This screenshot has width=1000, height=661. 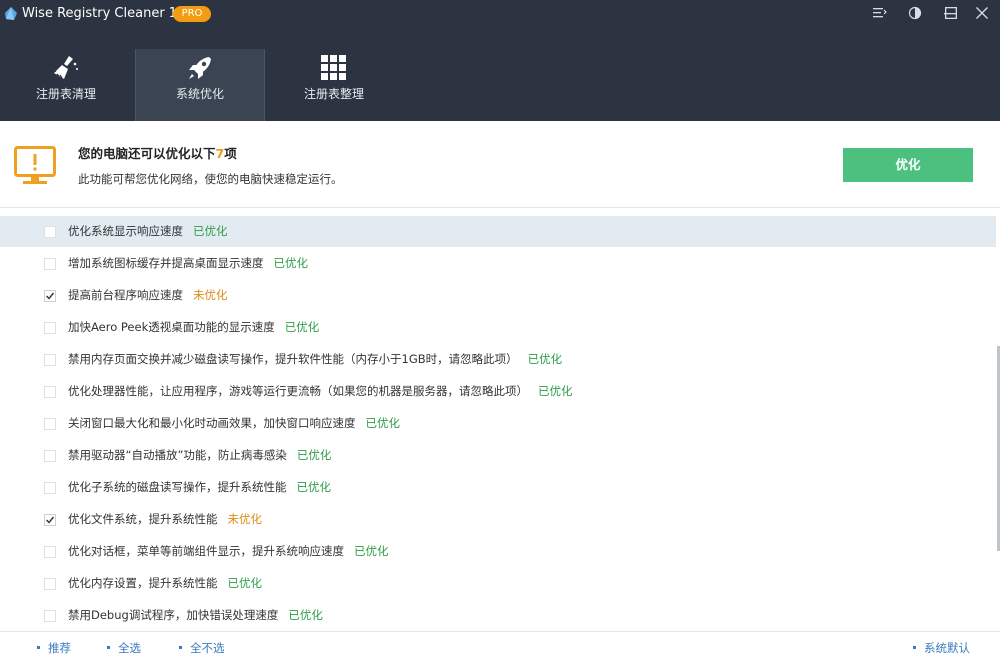 I want to click on item-label-group: 提高前台程序响应速度 未优化, so click(x=148, y=295).